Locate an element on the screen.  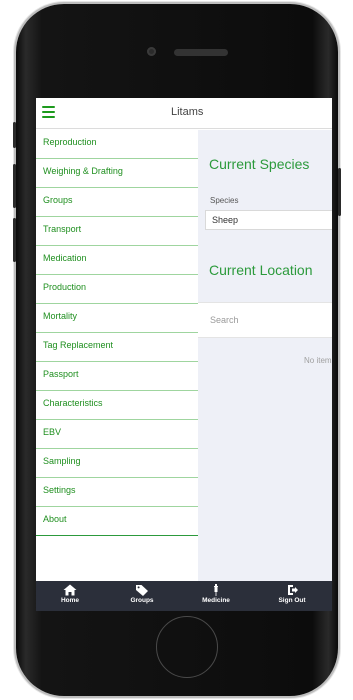
hamburger-menu-icon is located at coordinates (48, 112).